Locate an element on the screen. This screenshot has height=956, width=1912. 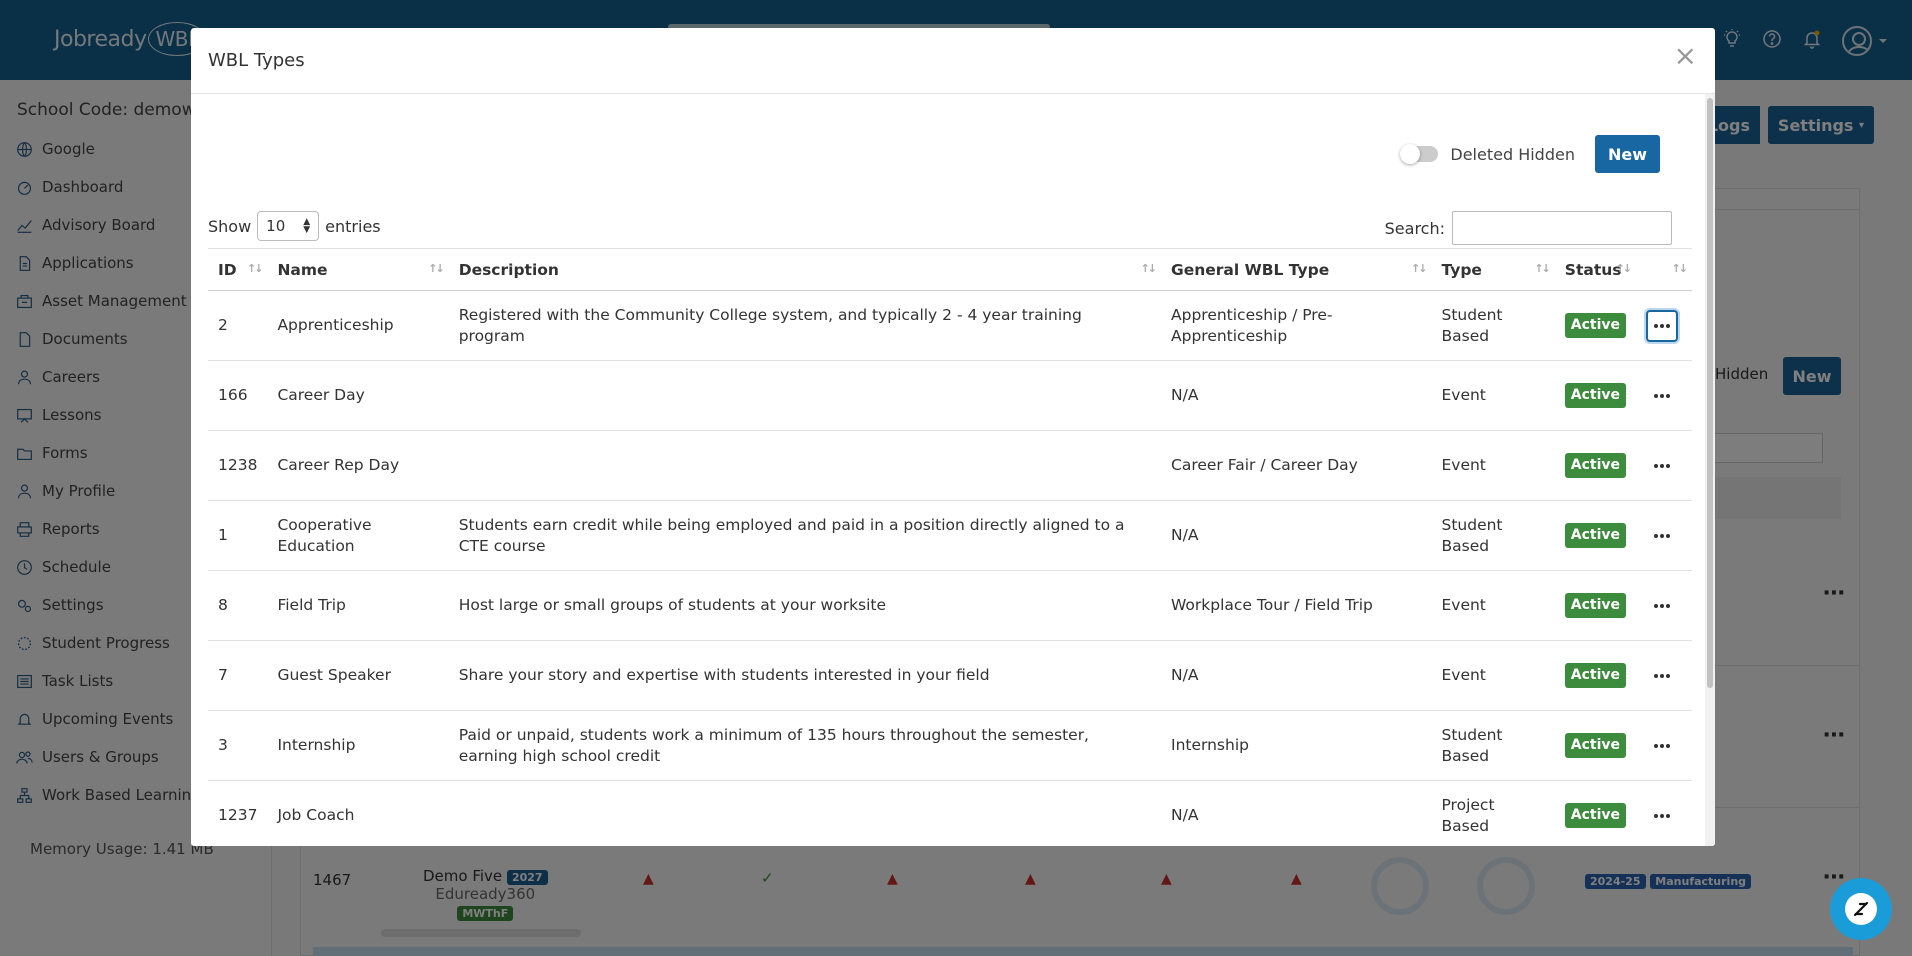
entries-length-control: Show 10 ▲ ▼ entries is located at coordinates (294, 226).